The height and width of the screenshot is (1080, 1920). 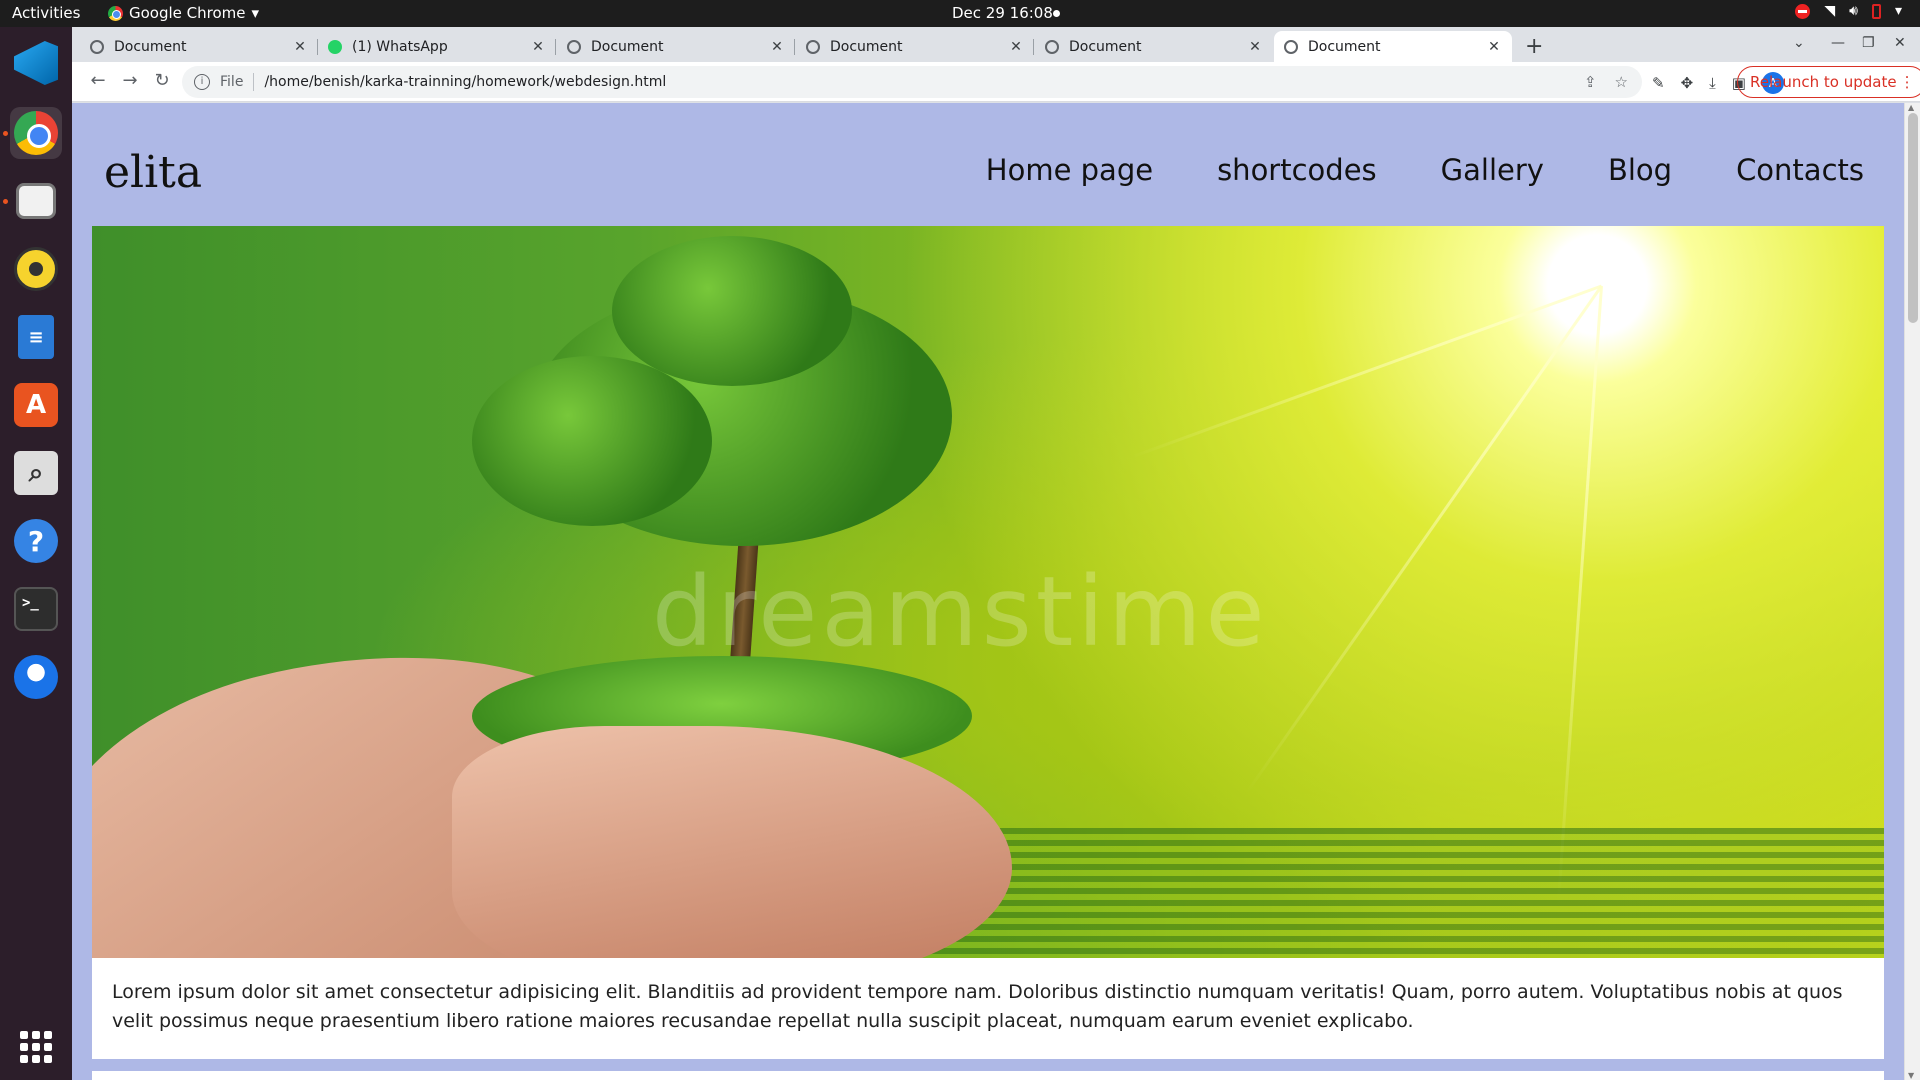 I want to click on site-logo: elita, so click(x=153, y=172).